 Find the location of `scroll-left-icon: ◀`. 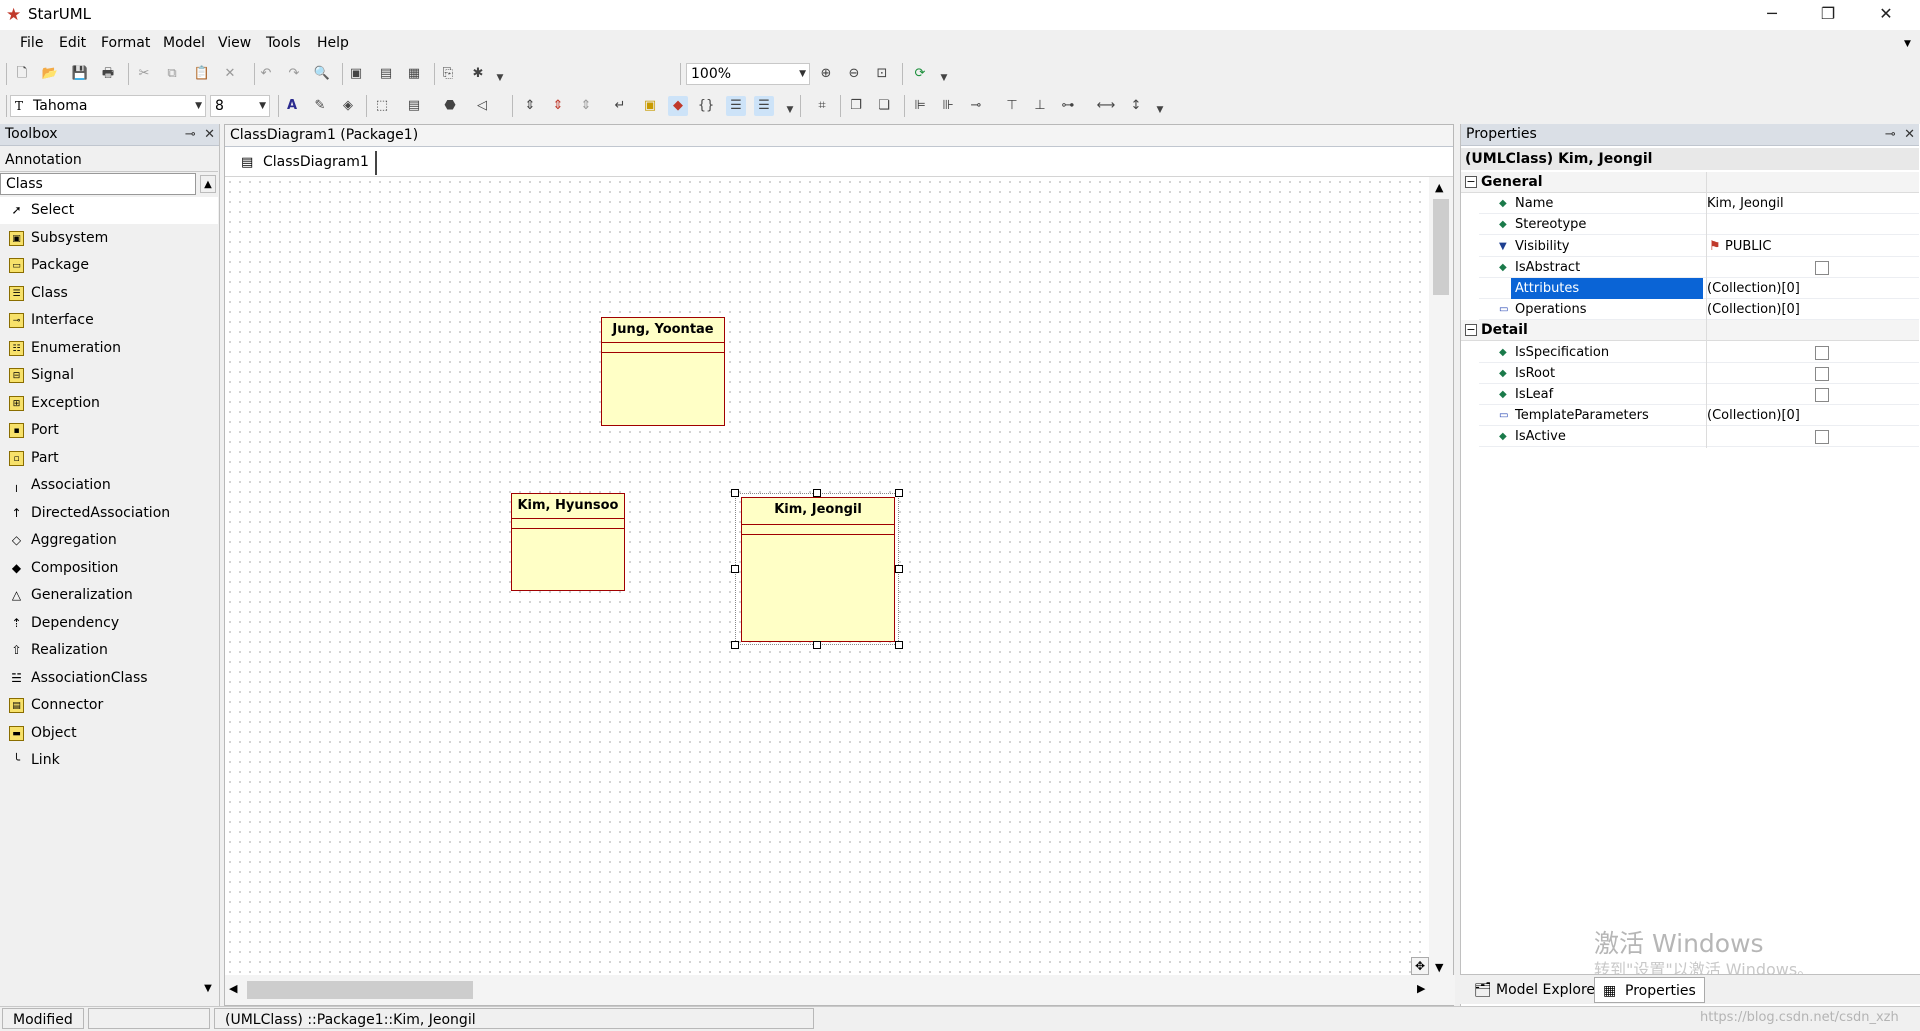

scroll-left-icon: ◀ is located at coordinates (233, 988).